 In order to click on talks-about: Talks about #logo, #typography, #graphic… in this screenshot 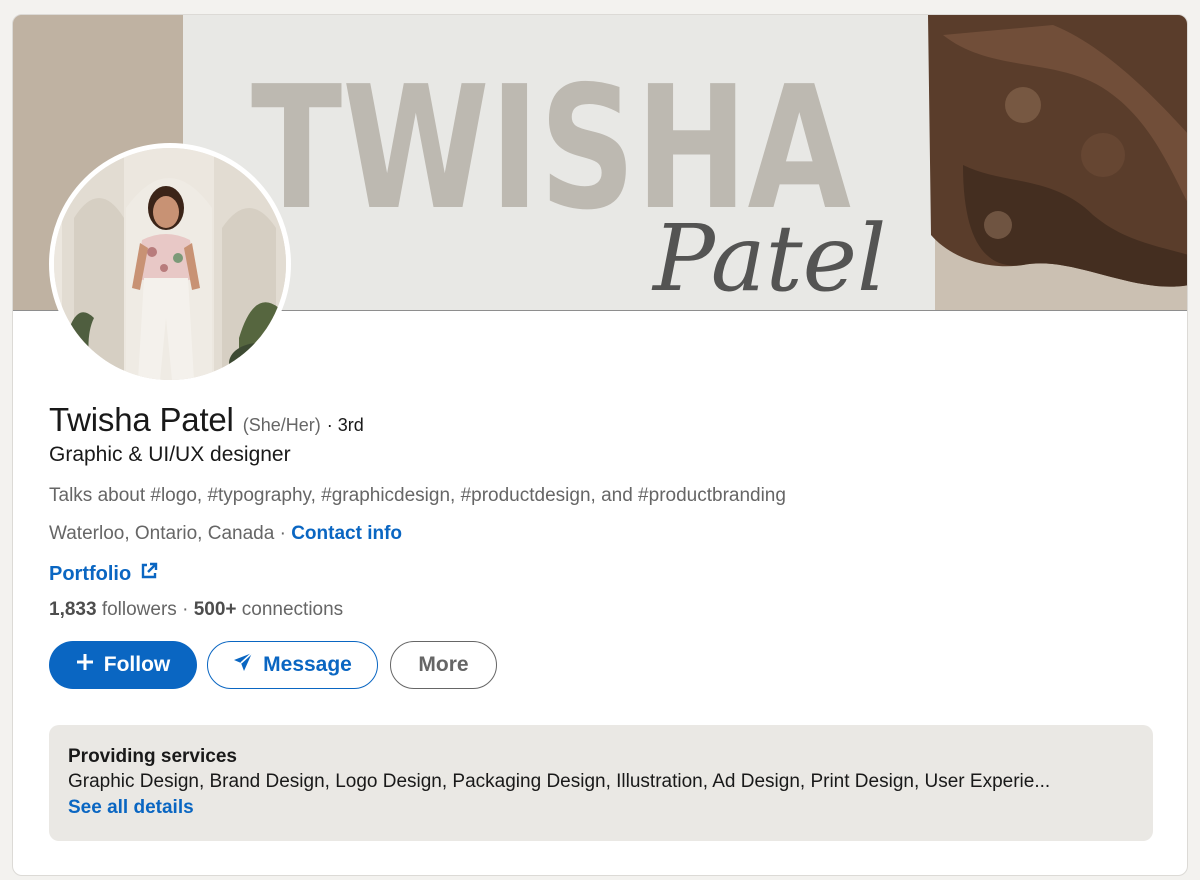, I will do `click(417, 495)`.